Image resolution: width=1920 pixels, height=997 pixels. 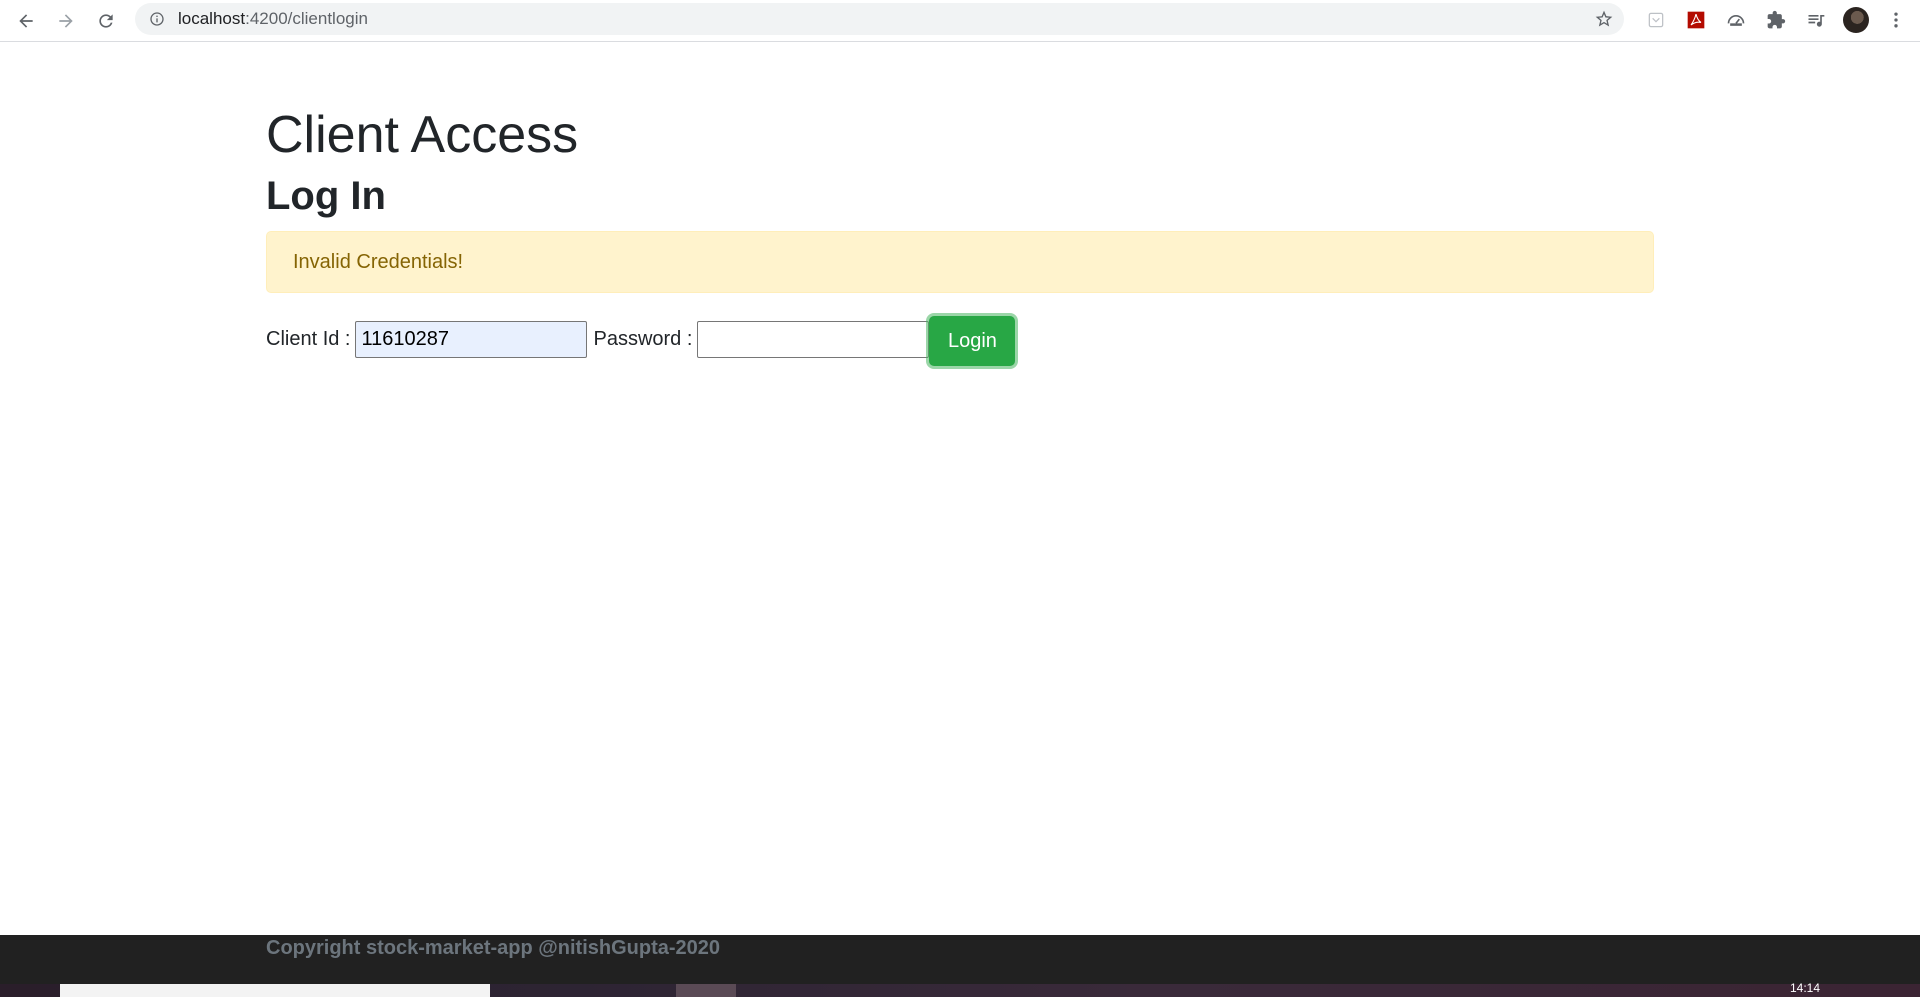 What do you see at coordinates (378, 262) in the screenshot?
I see `alert-text: Invalid Credentials!` at bounding box center [378, 262].